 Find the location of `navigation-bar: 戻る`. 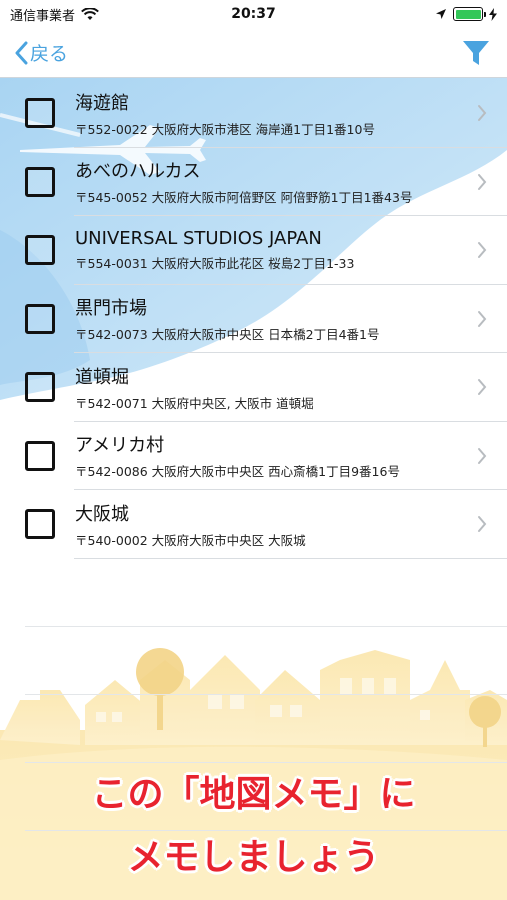

navigation-bar: 戻る is located at coordinates (253, 53).